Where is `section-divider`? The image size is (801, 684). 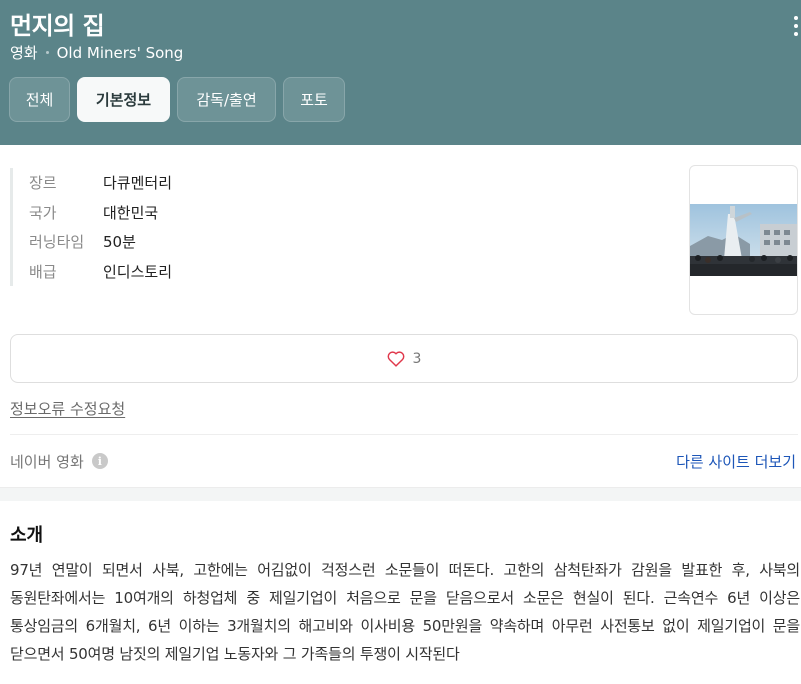 section-divider is located at coordinates (400, 494).